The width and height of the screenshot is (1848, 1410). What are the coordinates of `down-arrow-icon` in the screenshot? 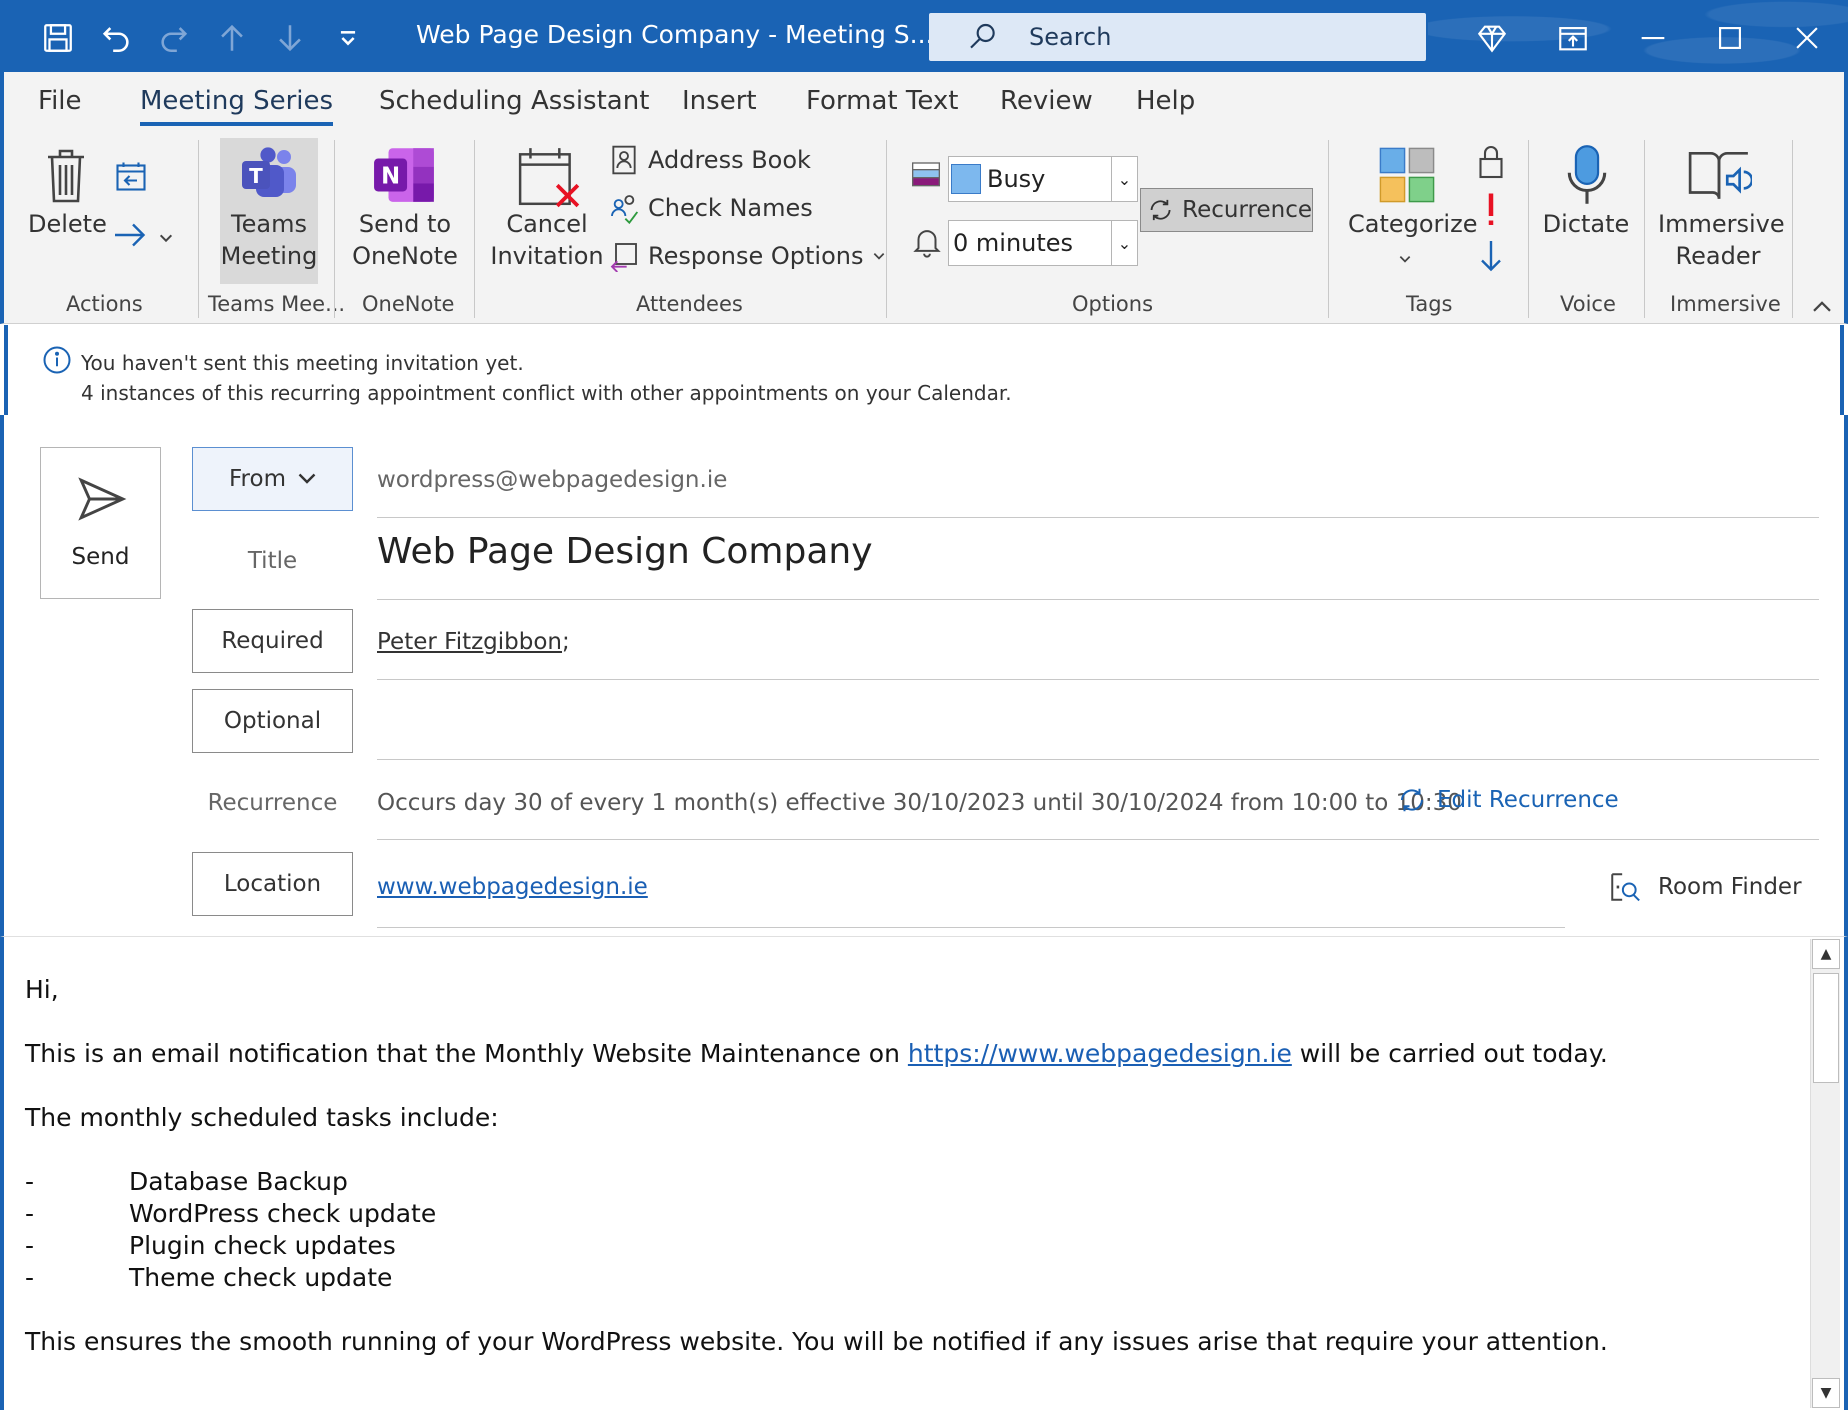 It's located at (290, 38).